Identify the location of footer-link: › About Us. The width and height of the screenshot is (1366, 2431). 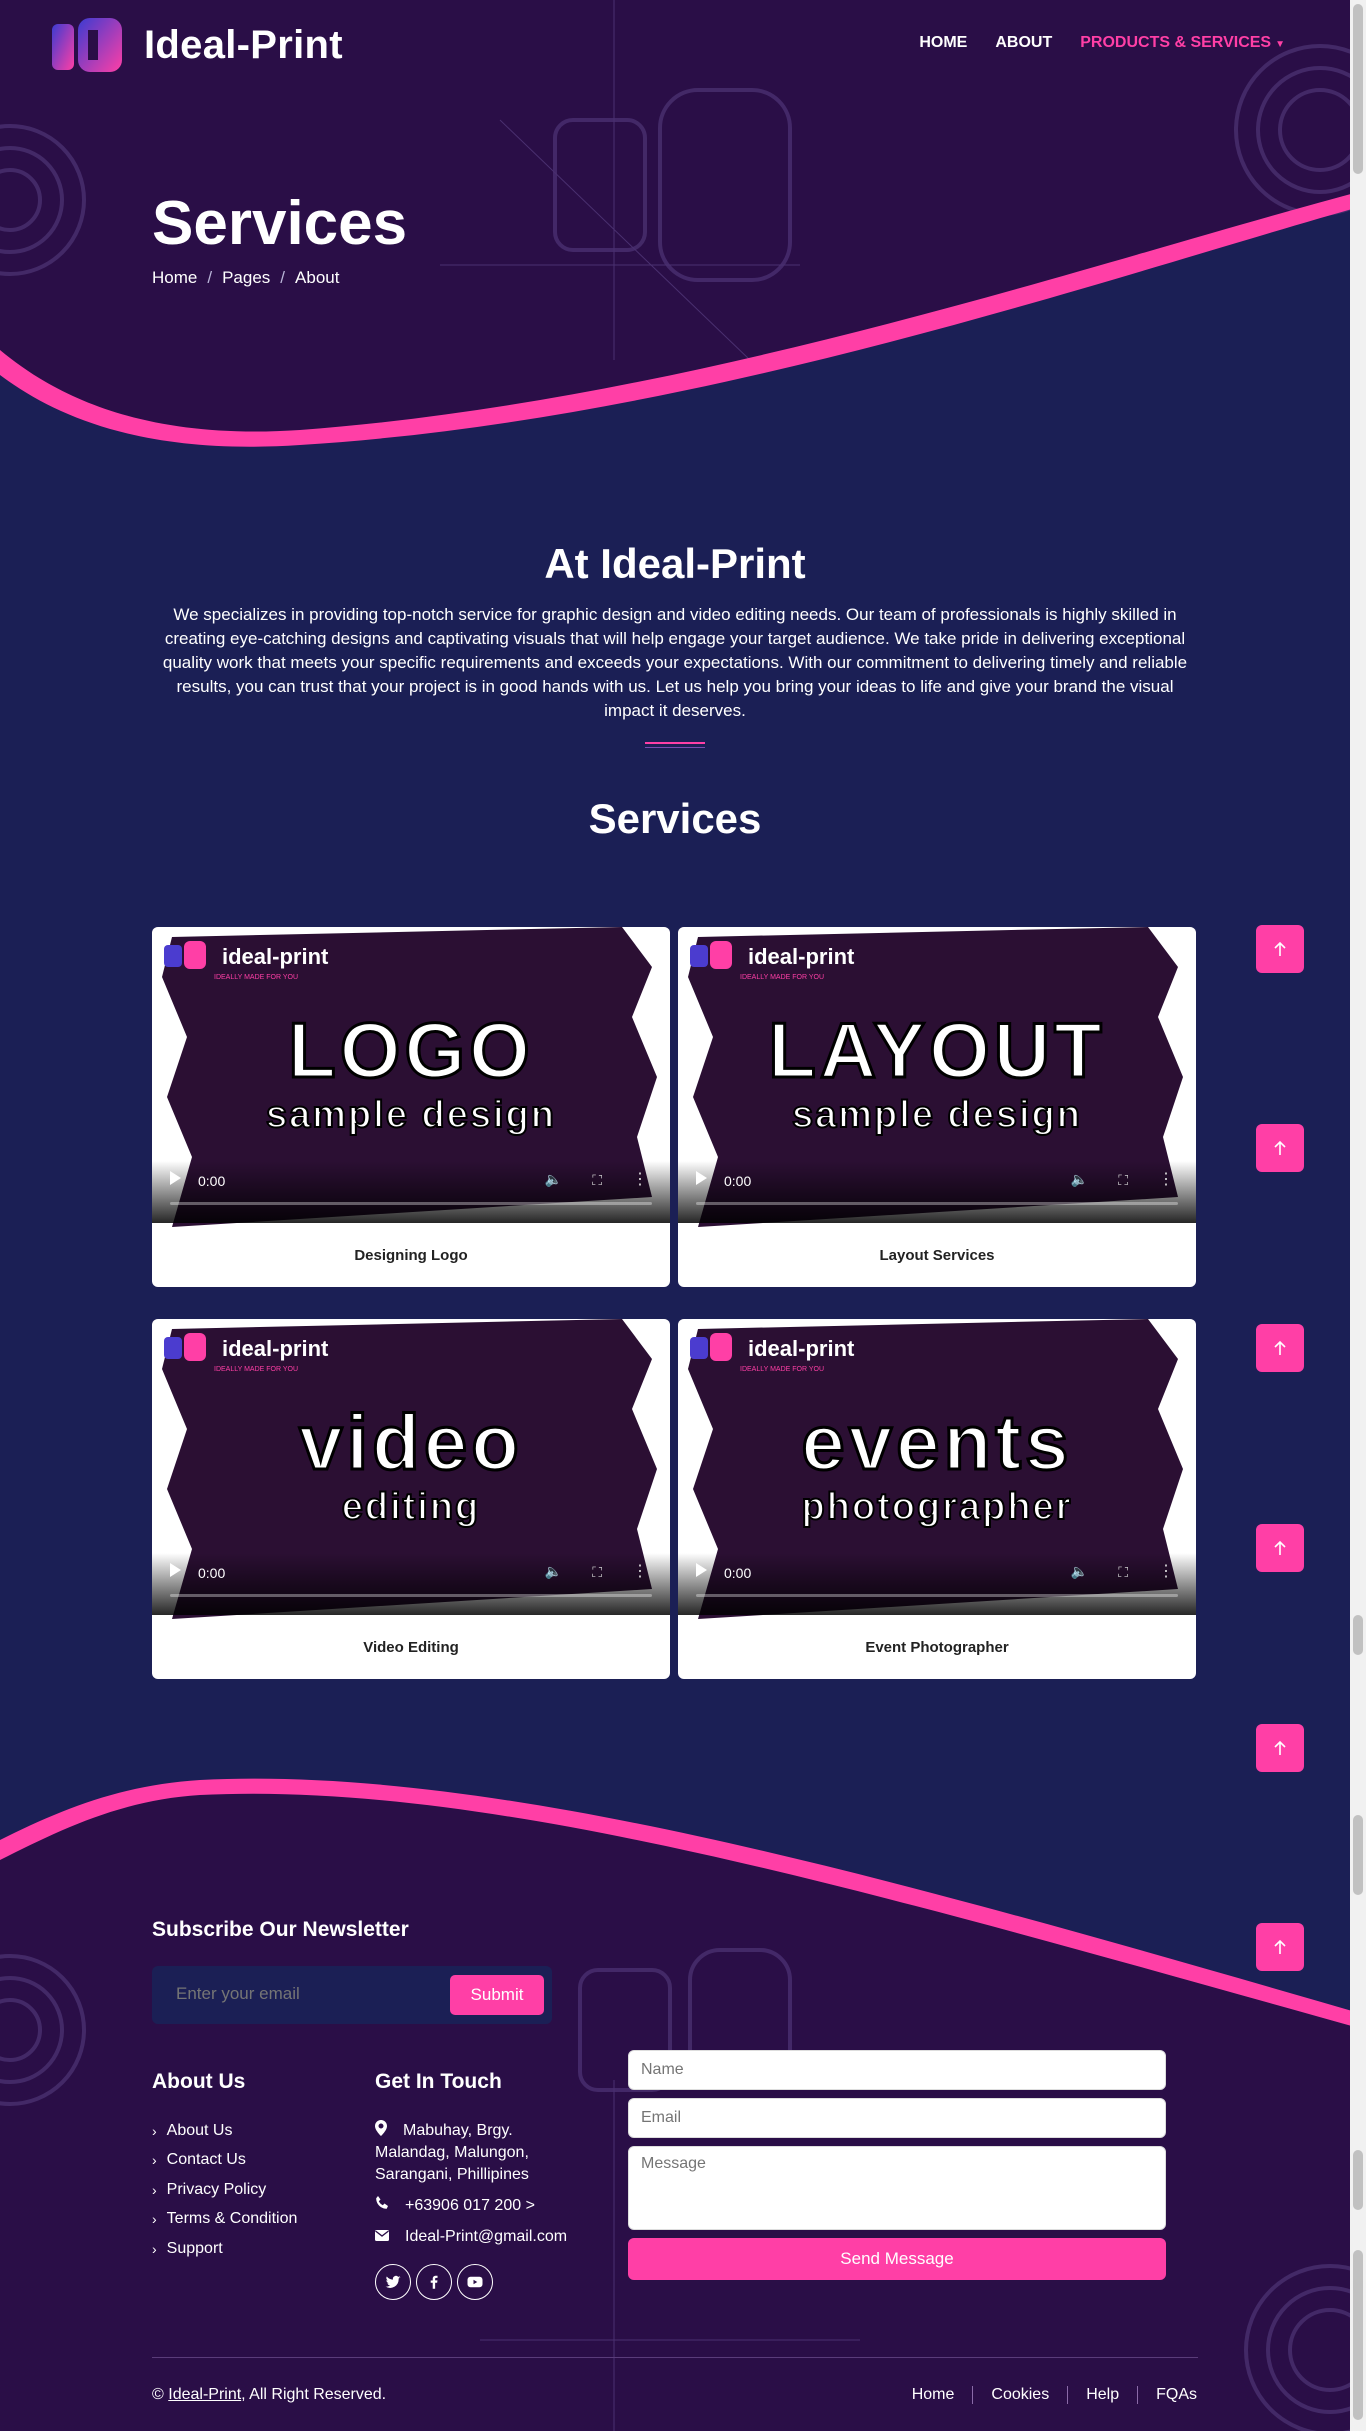
(224, 2131).